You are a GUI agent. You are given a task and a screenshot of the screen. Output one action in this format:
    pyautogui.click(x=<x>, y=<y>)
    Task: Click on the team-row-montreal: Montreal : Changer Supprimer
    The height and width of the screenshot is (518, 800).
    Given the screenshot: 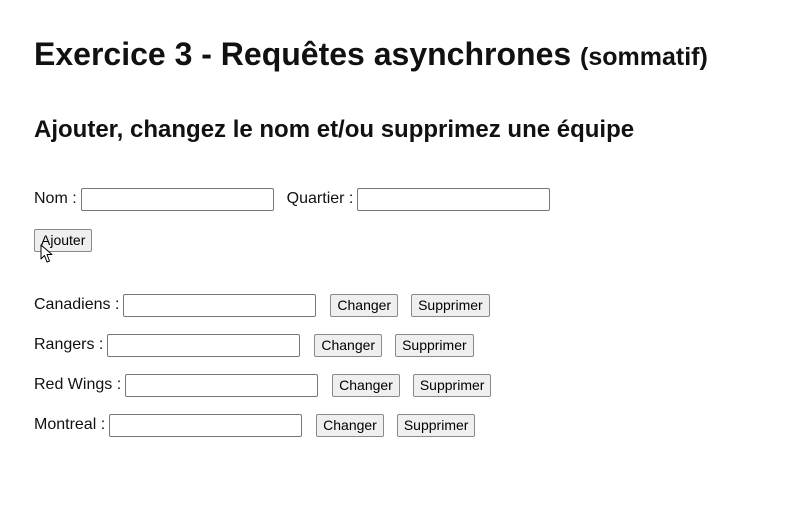 What is the action you would take?
    pyautogui.click(x=255, y=425)
    